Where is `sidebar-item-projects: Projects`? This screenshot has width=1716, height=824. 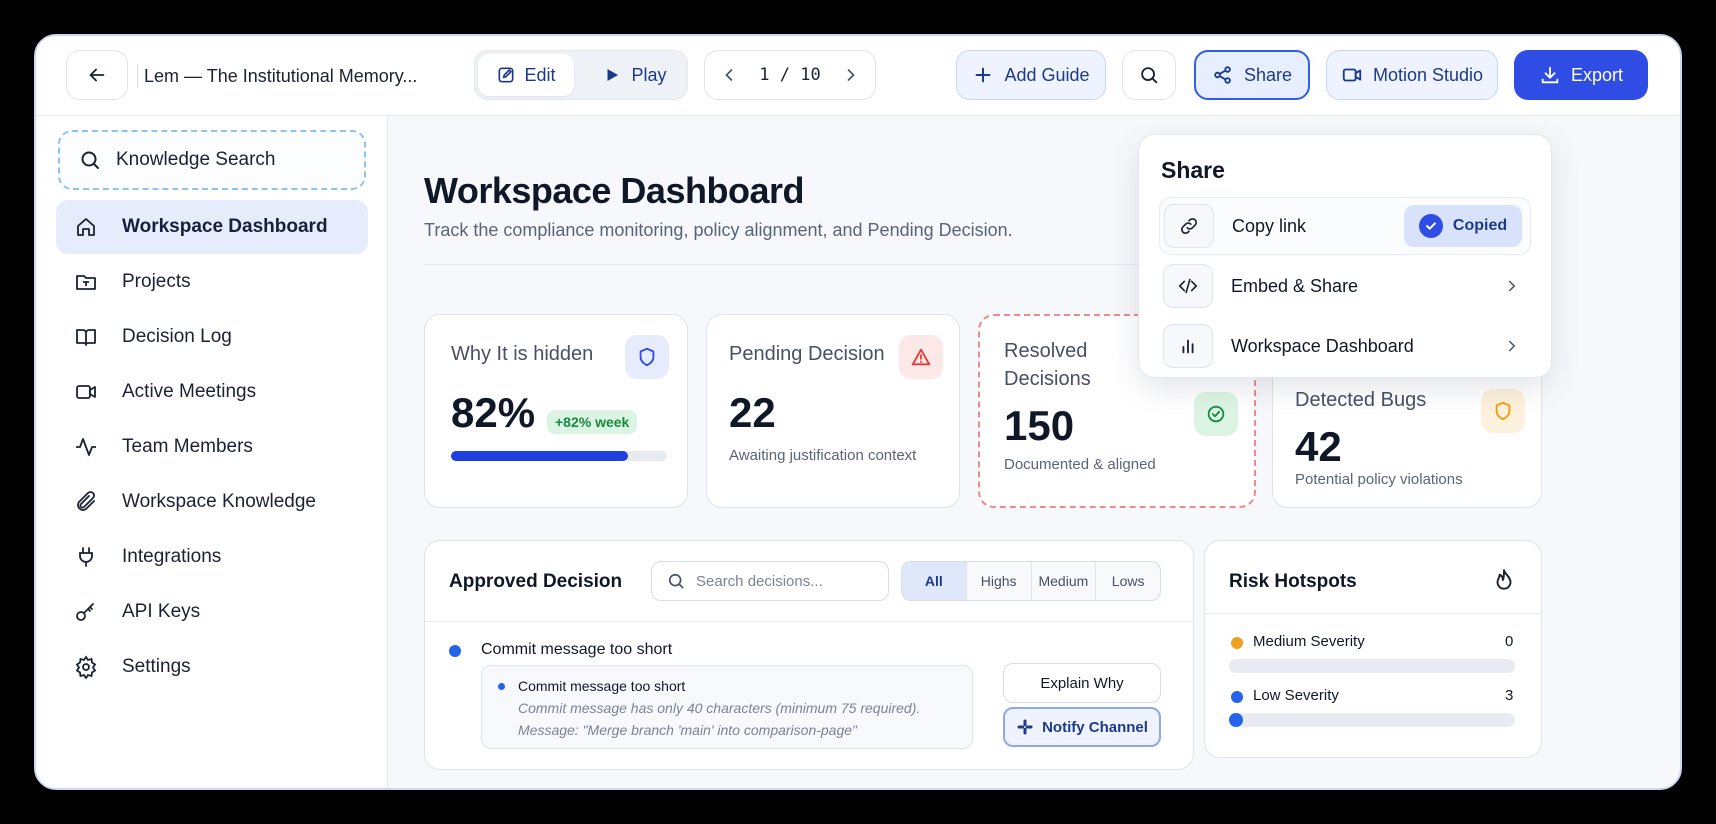 sidebar-item-projects: Projects is located at coordinates (212, 282).